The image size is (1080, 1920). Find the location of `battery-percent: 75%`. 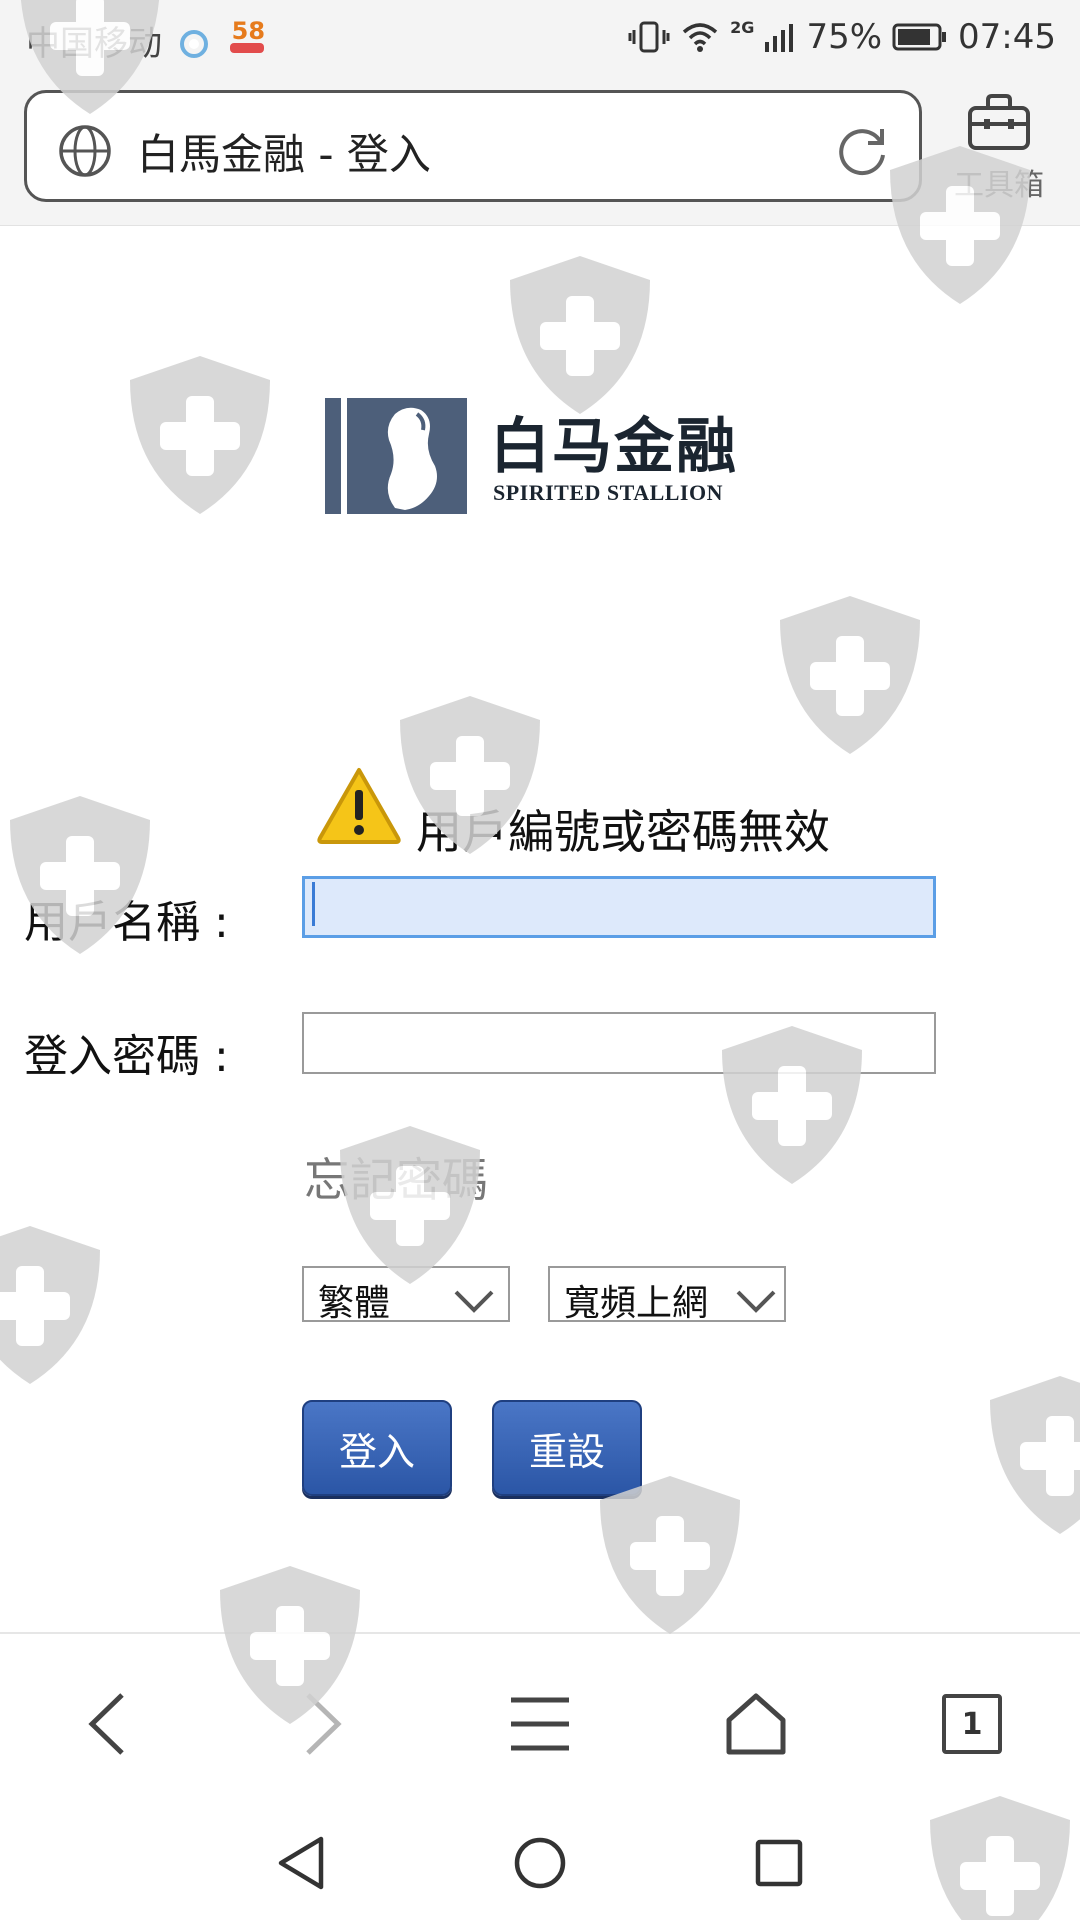

battery-percent: 75% is located at coordinates (844, 37).